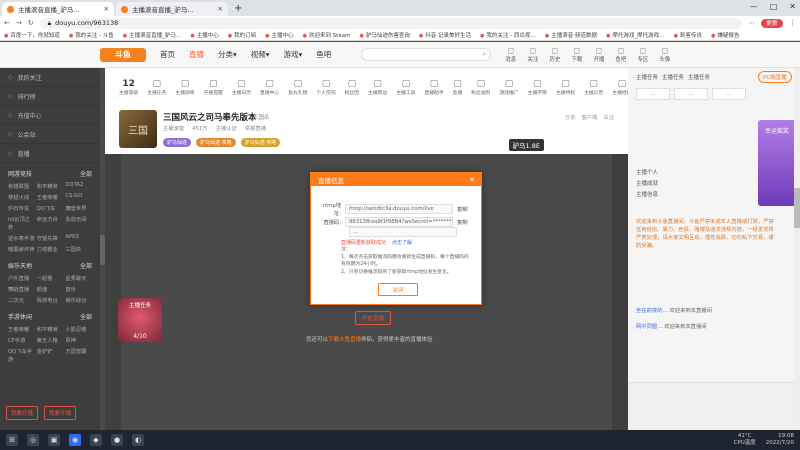  What do you see at coordinates (571, 35) in the screenshot?
I see `bookmark-item: 主播滚音·频道数据` at bounding box center [571, 35].